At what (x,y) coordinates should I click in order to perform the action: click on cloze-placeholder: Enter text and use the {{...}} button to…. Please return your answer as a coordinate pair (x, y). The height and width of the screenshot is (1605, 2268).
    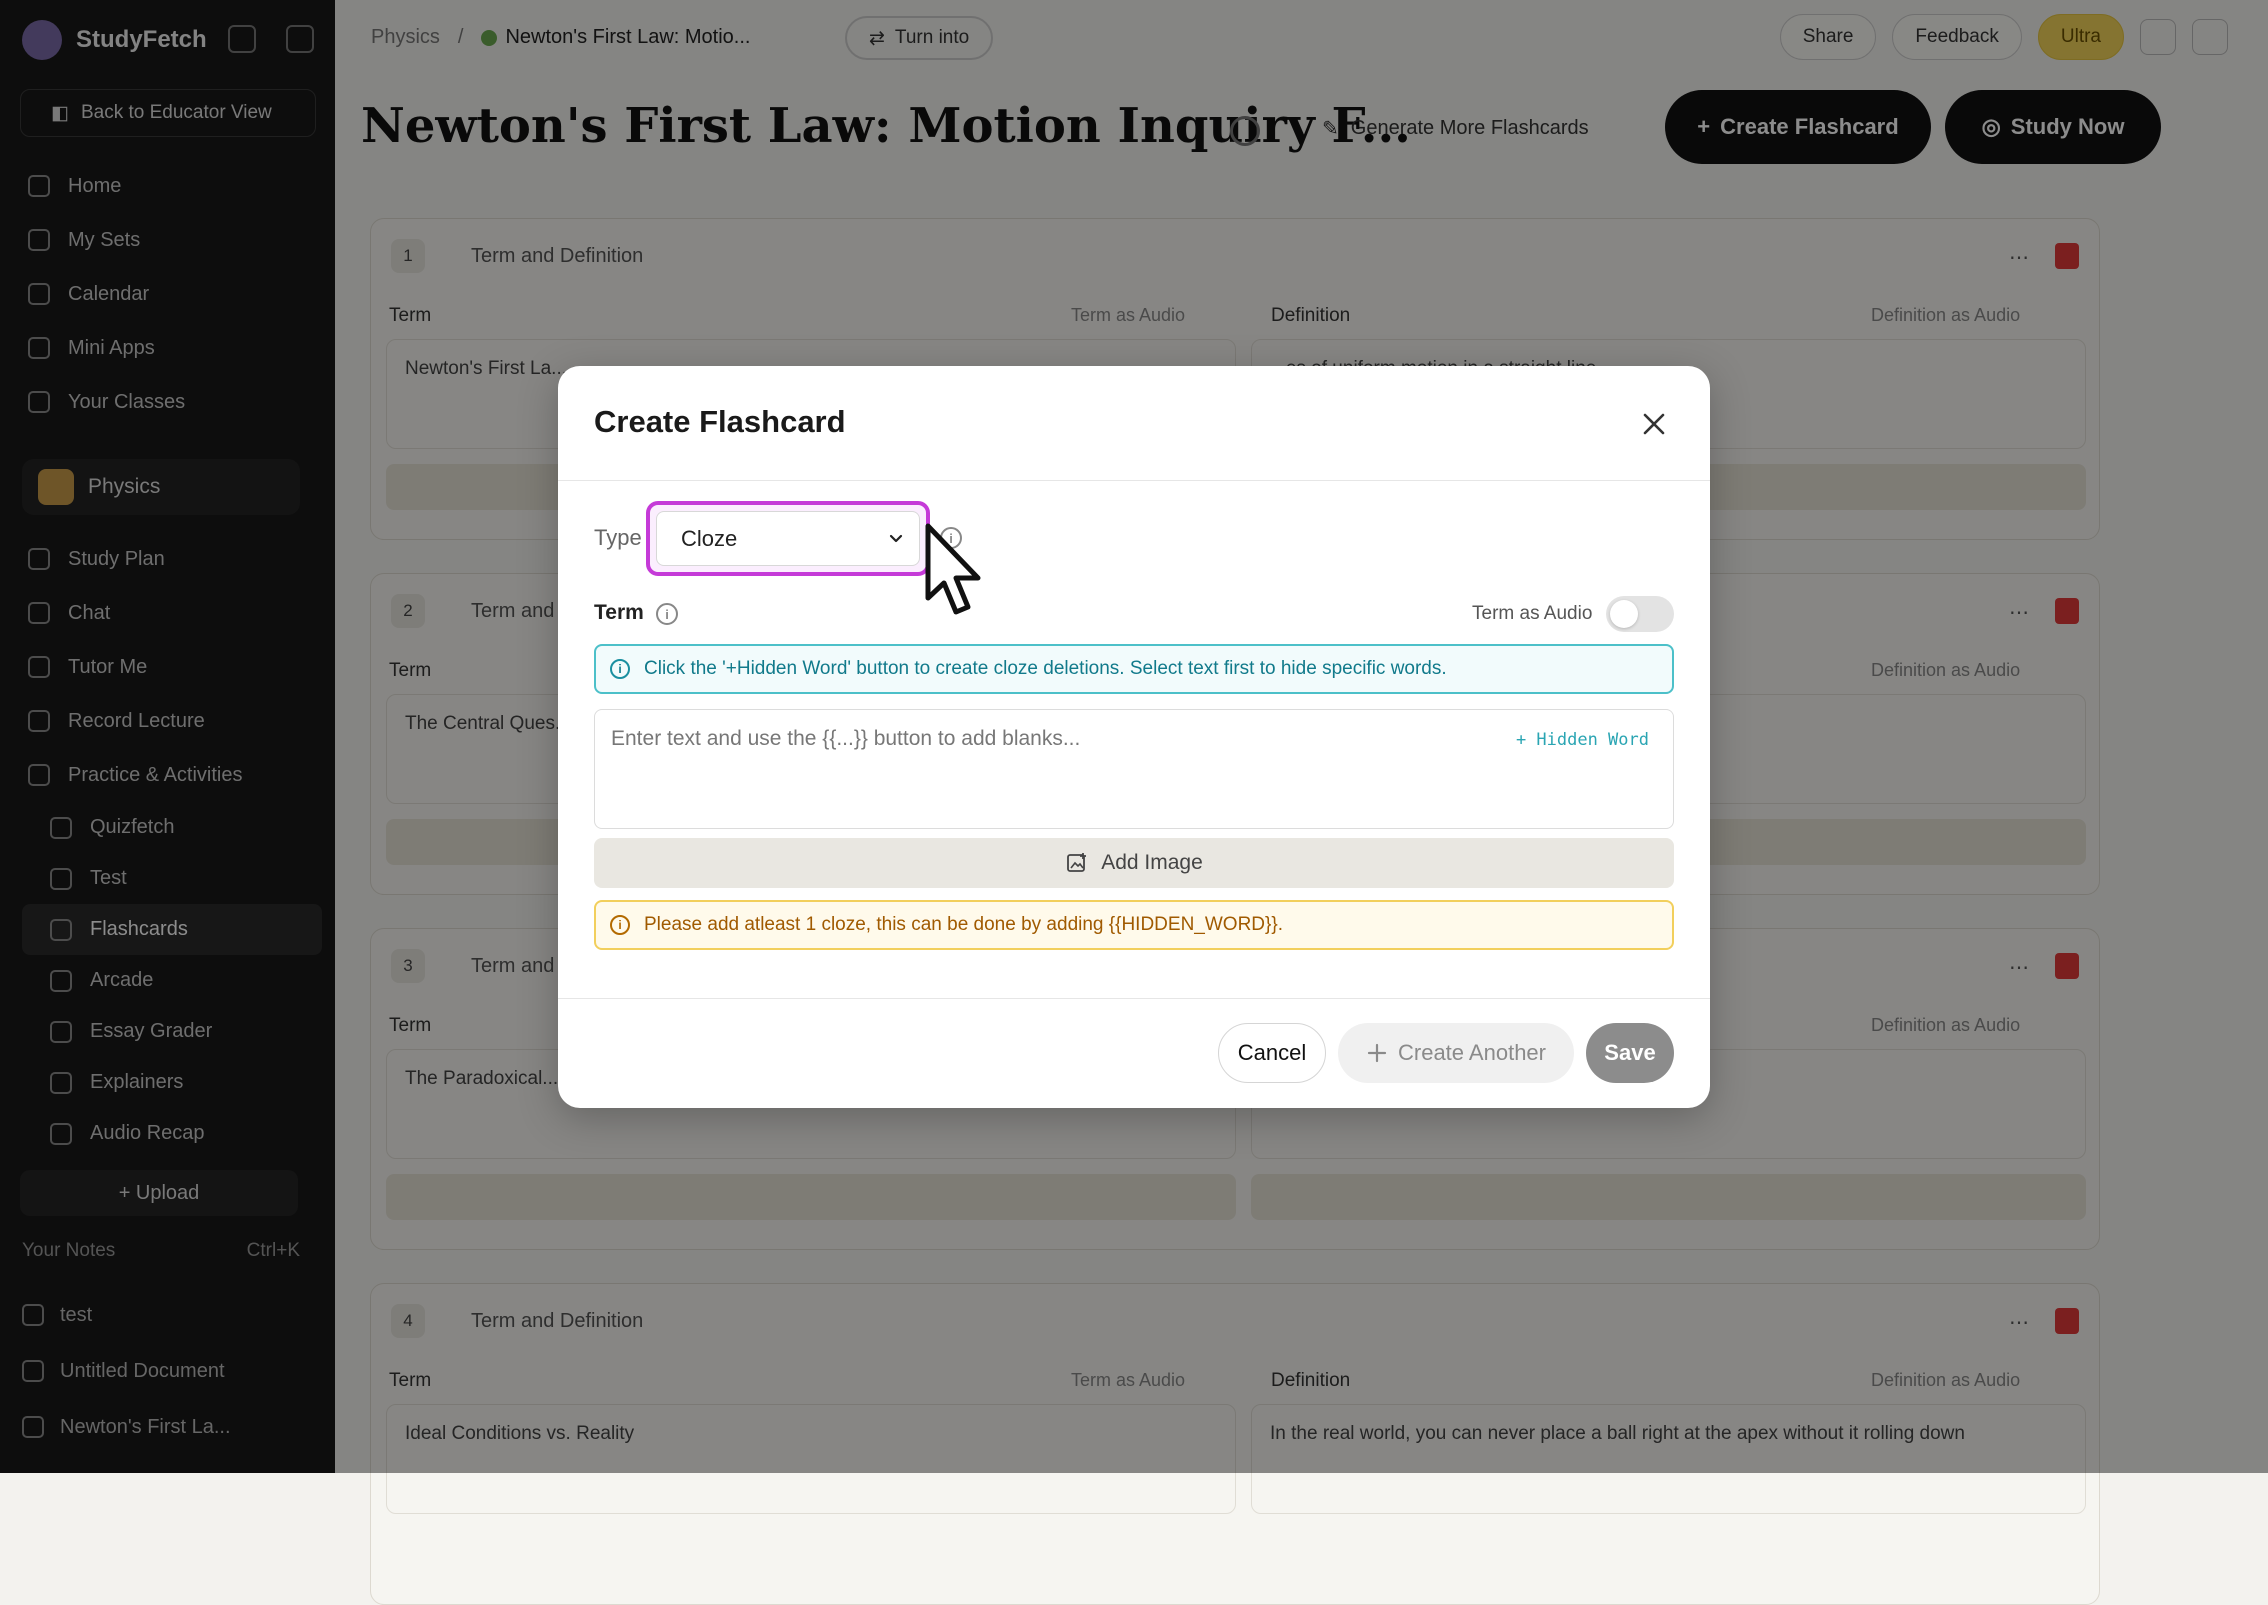
    Looking at the image, I should click on (846, 738).